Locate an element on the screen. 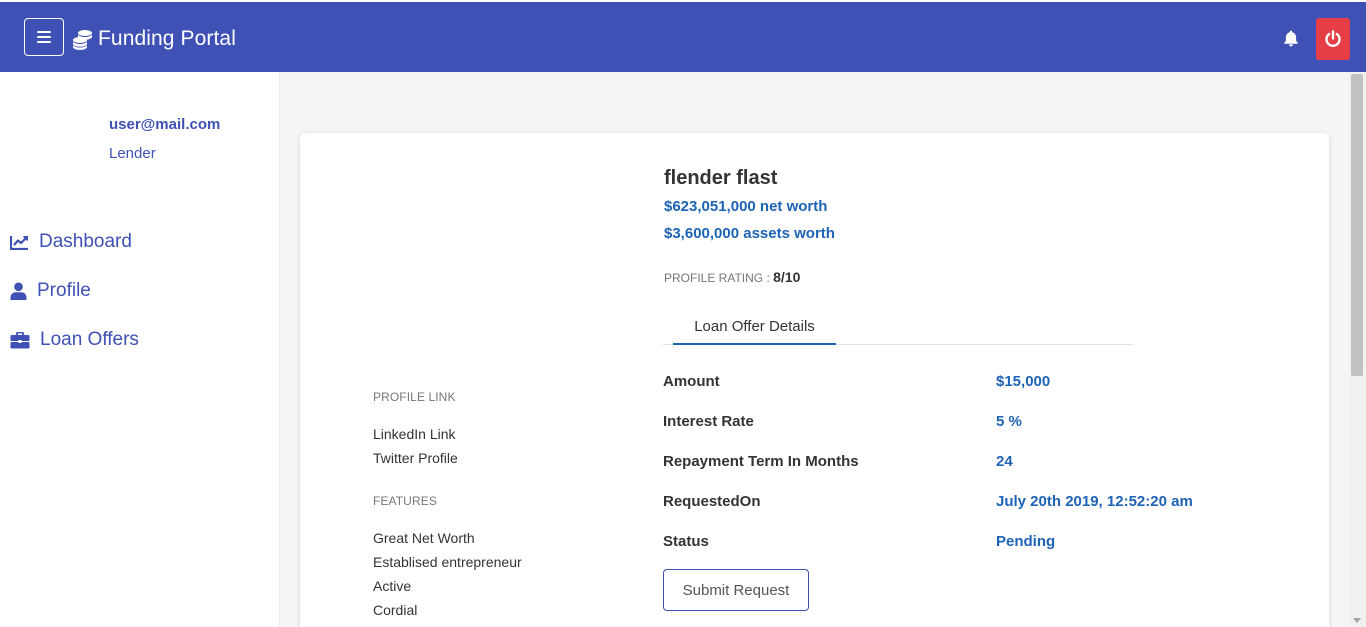  tab-loan-offer-details: Loan Offer Details is located at coordinates (754, 327).